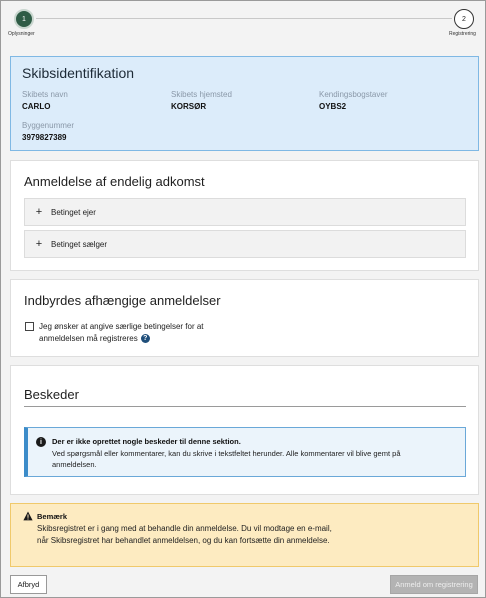  I want to click on section-title: Indbyrdes afhængige anmeldelser, so click(122, 300).